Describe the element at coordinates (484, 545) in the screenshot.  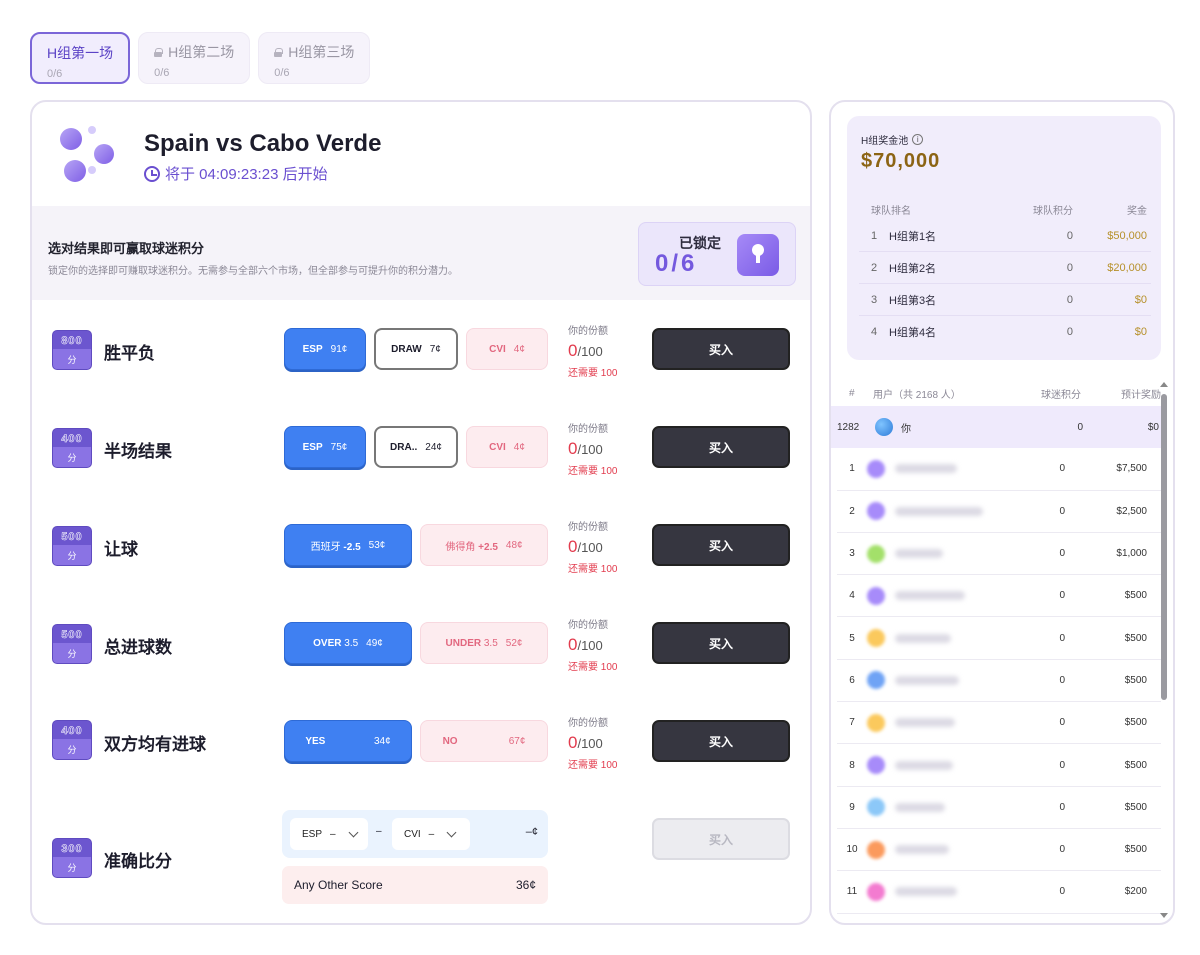
I see `option-button: 佛得角 +2.5 48¢` at that location.